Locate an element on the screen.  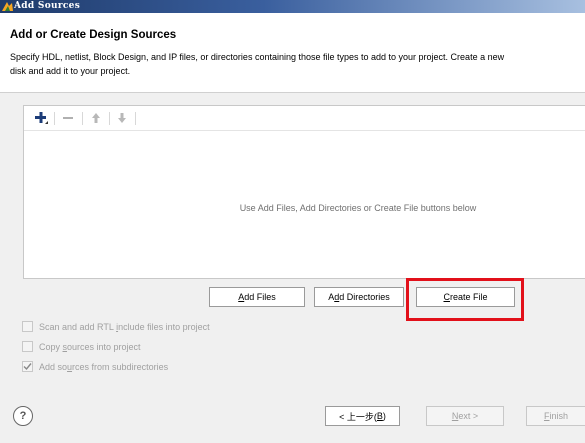
help-button: ? is located at coordinates (23, 416).